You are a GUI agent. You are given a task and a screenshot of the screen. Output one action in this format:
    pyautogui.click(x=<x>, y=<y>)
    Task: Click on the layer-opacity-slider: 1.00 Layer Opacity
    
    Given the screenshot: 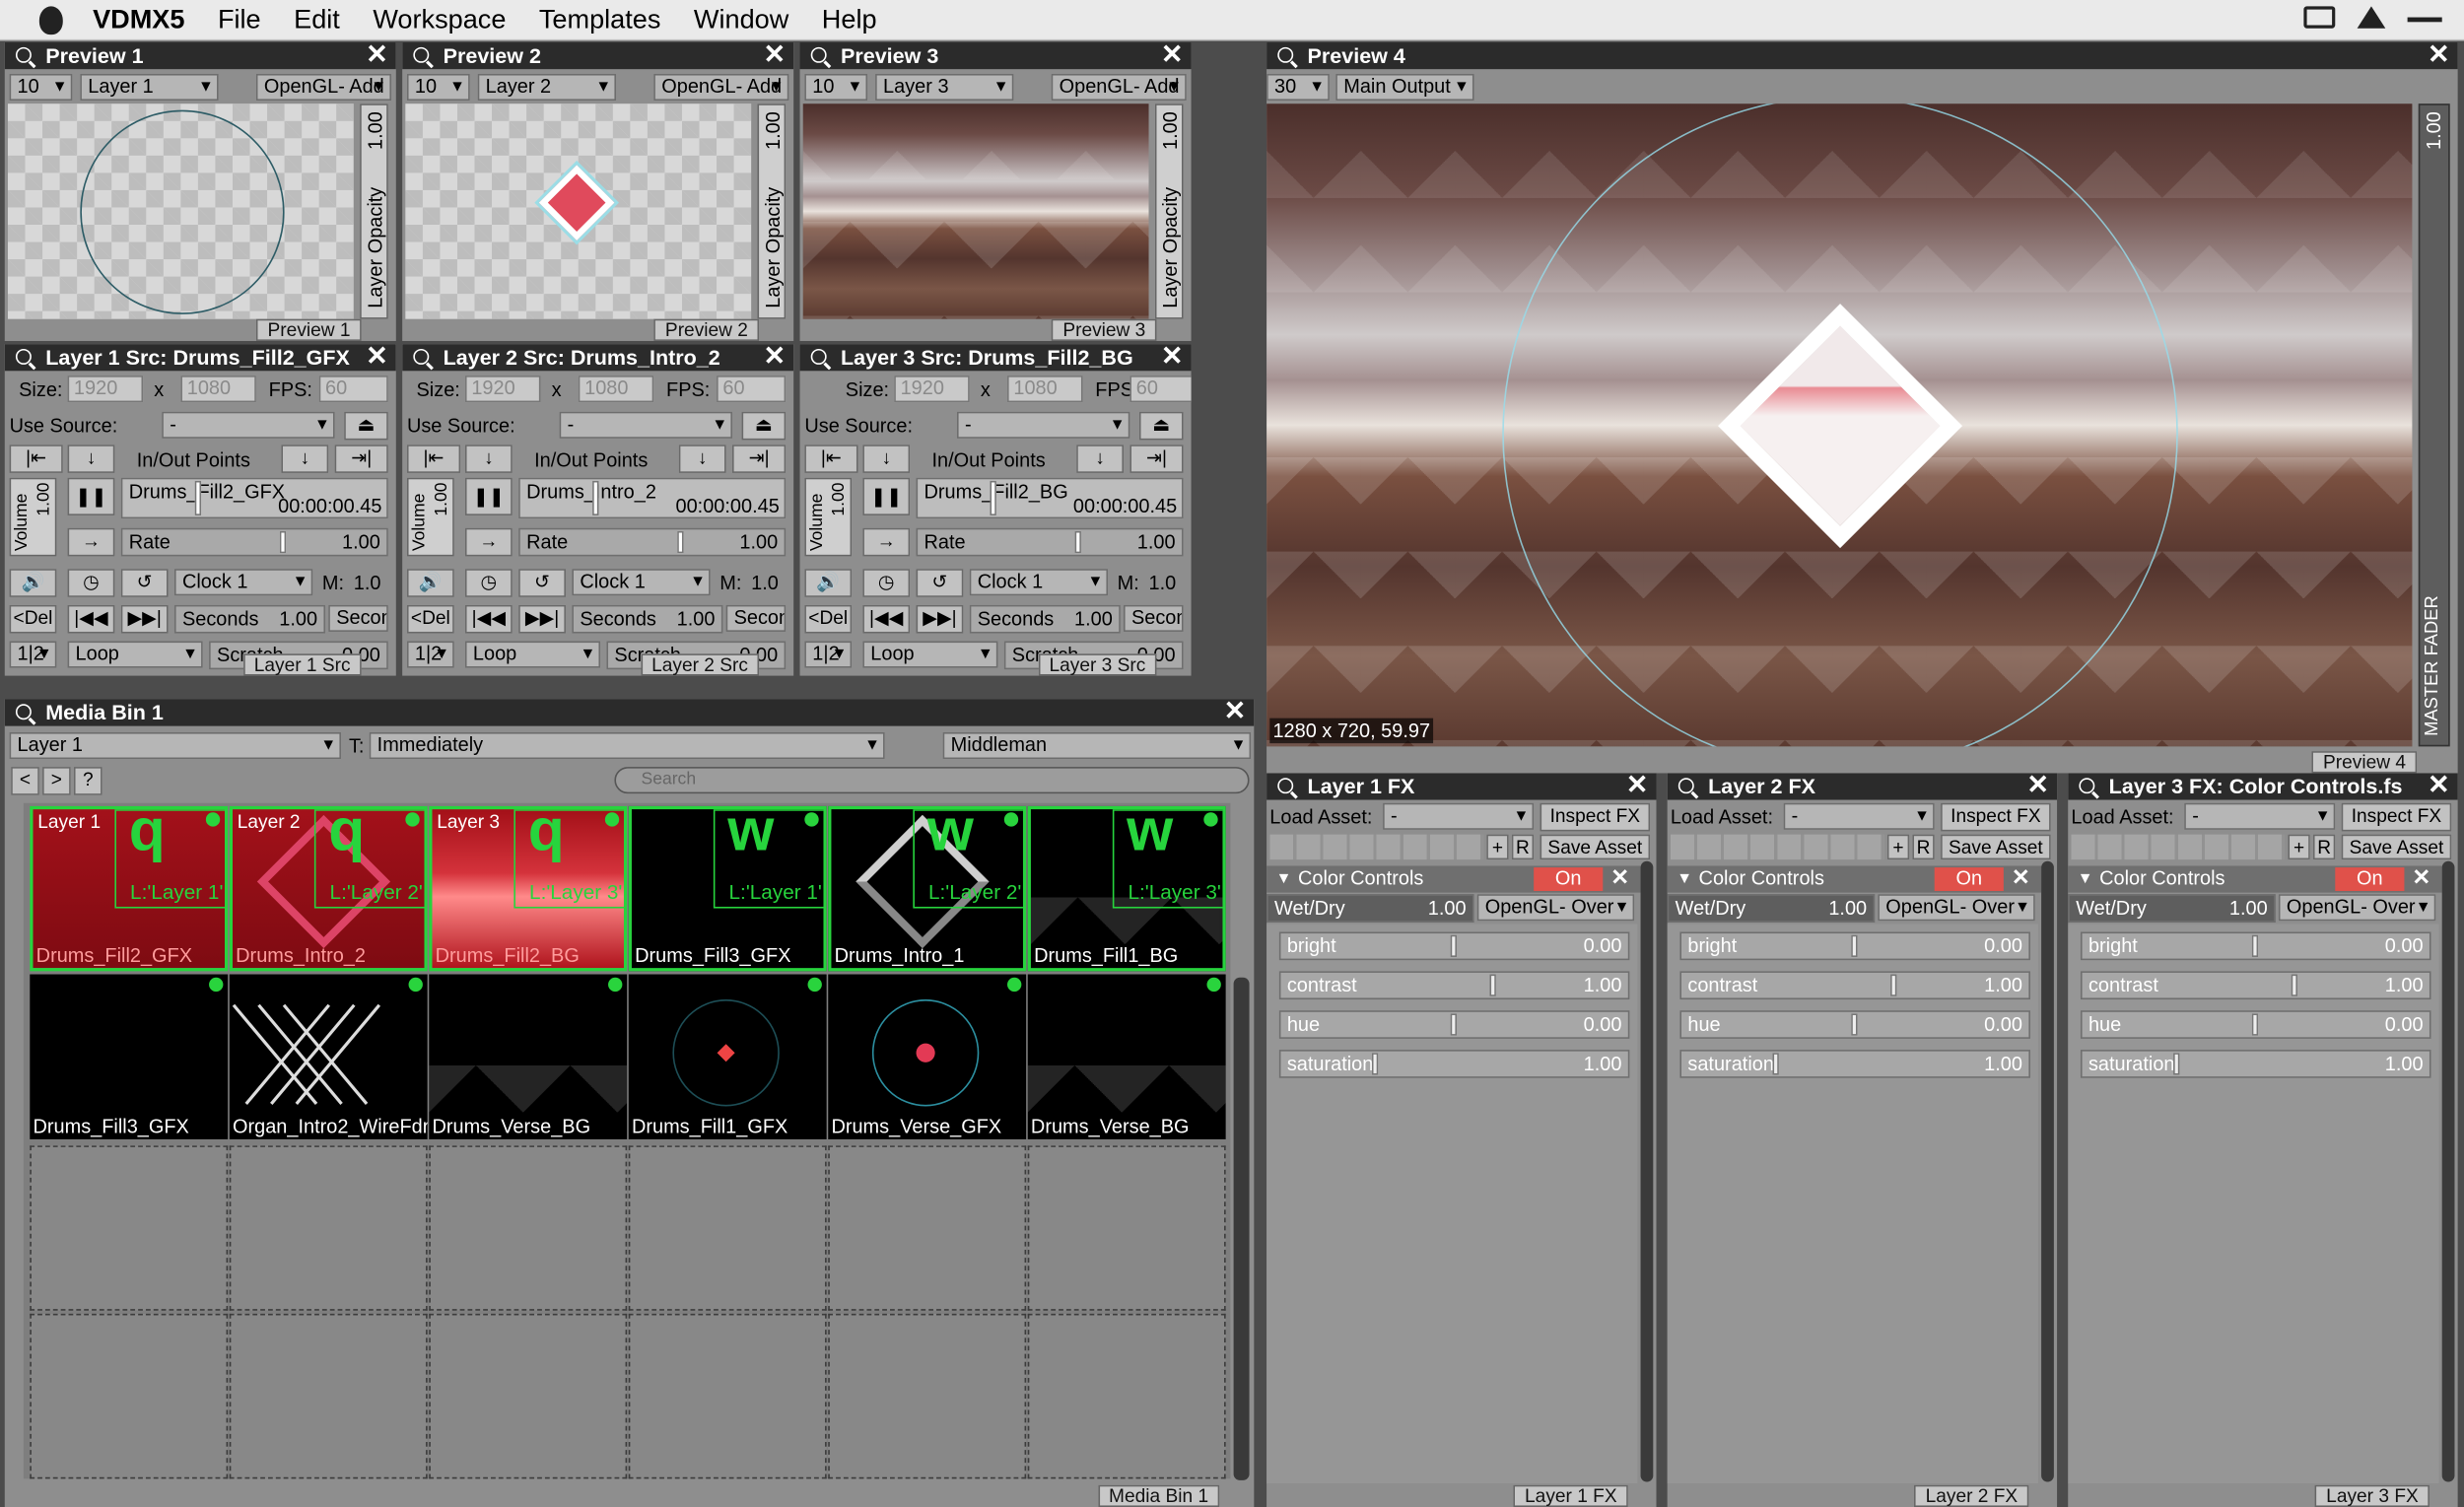 What is the action you would take?
    pyautogui.click(x=374, y=211)
    